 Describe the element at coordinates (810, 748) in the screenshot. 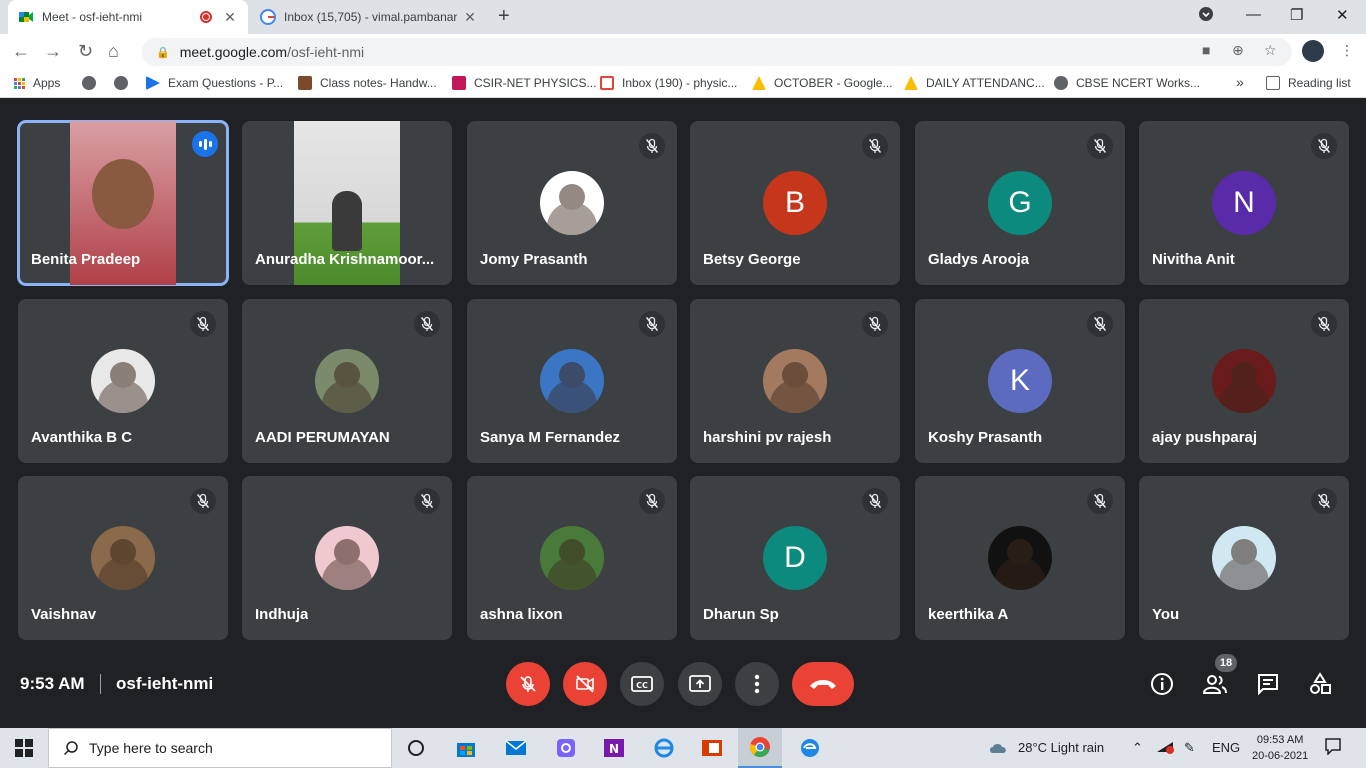

I see `edge-icon` at that location.